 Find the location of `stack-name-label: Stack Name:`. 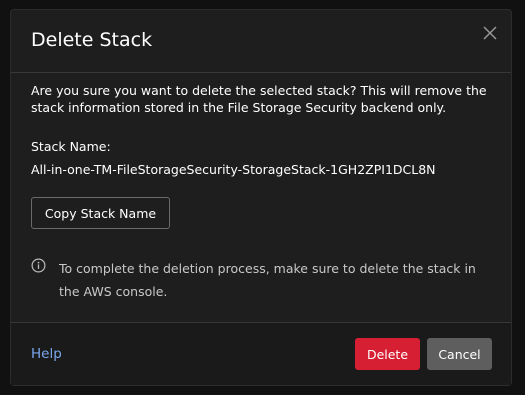

stack-name-label: Stack Name: is located at coordinates (71, 146).